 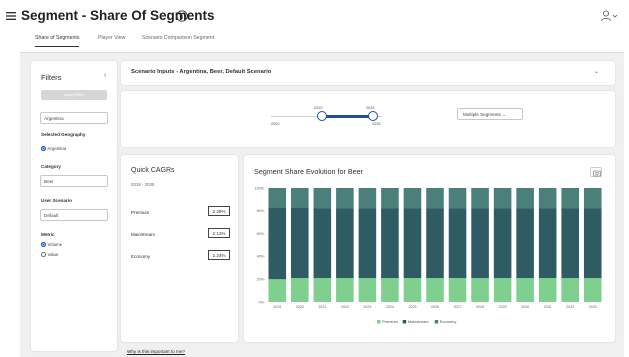 I want to click on legend-swatch-premium, so click(x=379, y=322).